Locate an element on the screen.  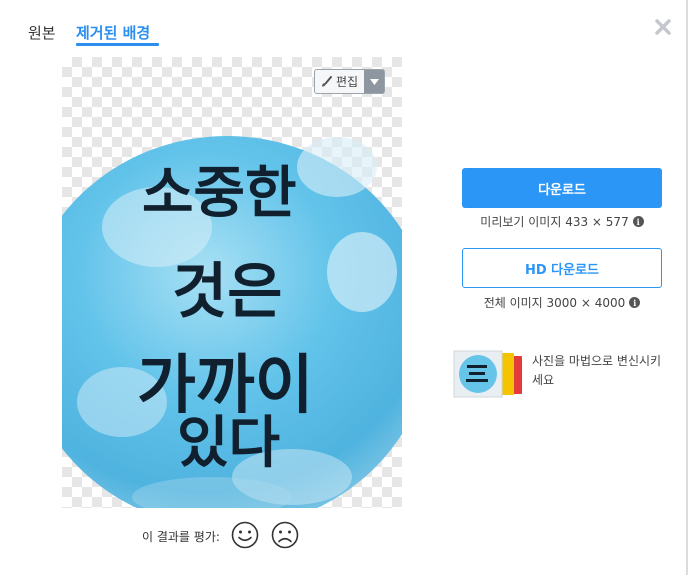
stone-text-line-1: 소중한 is located at coordinates (219, 193).